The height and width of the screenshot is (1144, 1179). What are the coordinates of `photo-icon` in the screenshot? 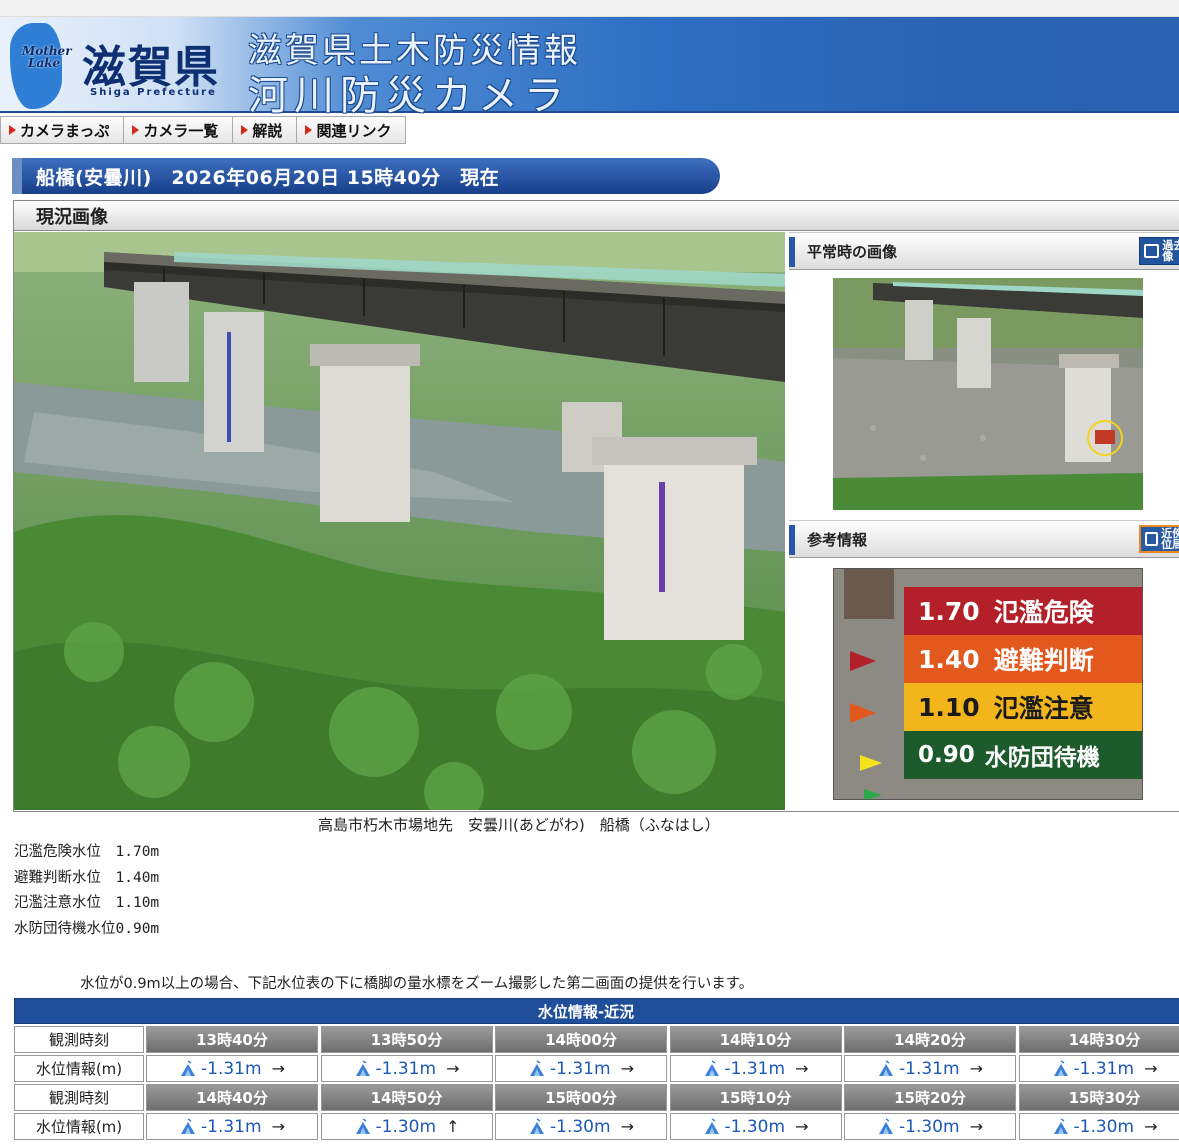 It's located at (1152, 251).